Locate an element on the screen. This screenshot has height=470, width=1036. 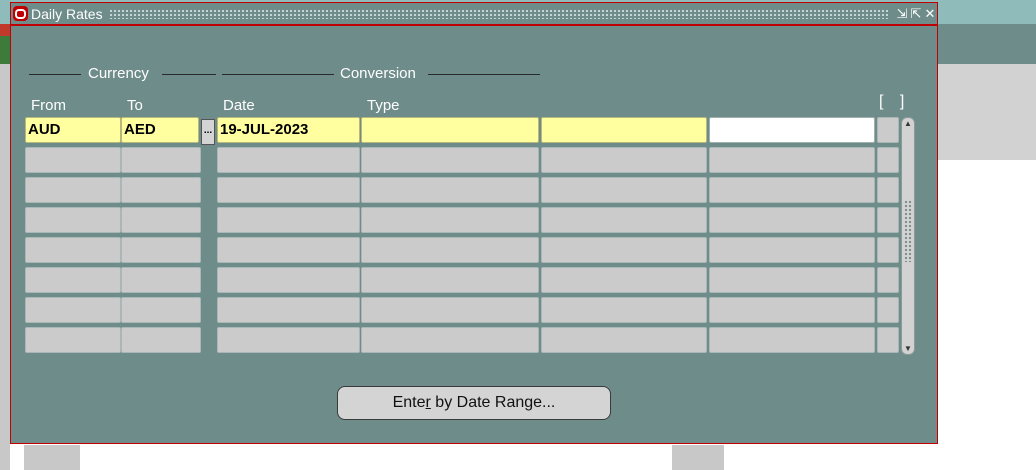
date-range-label-prefix: Ente is located at coordinates (409, 402).